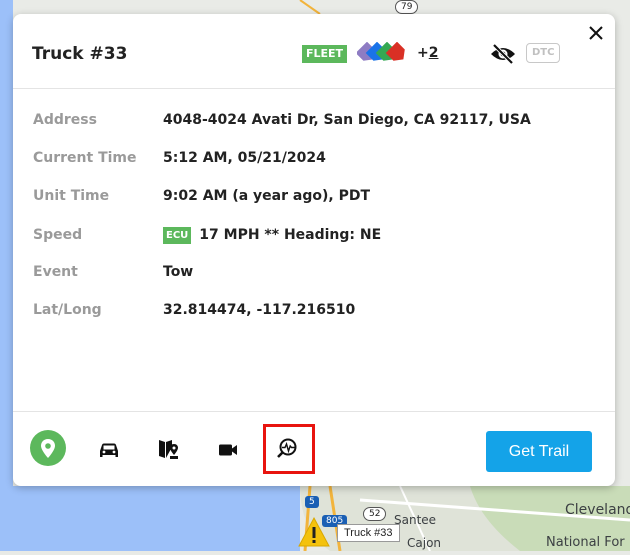  What do you see at coordinates (433, 53) in the screenshot?
I see `more-tags-count: 2` at bounding box center [433, 53].